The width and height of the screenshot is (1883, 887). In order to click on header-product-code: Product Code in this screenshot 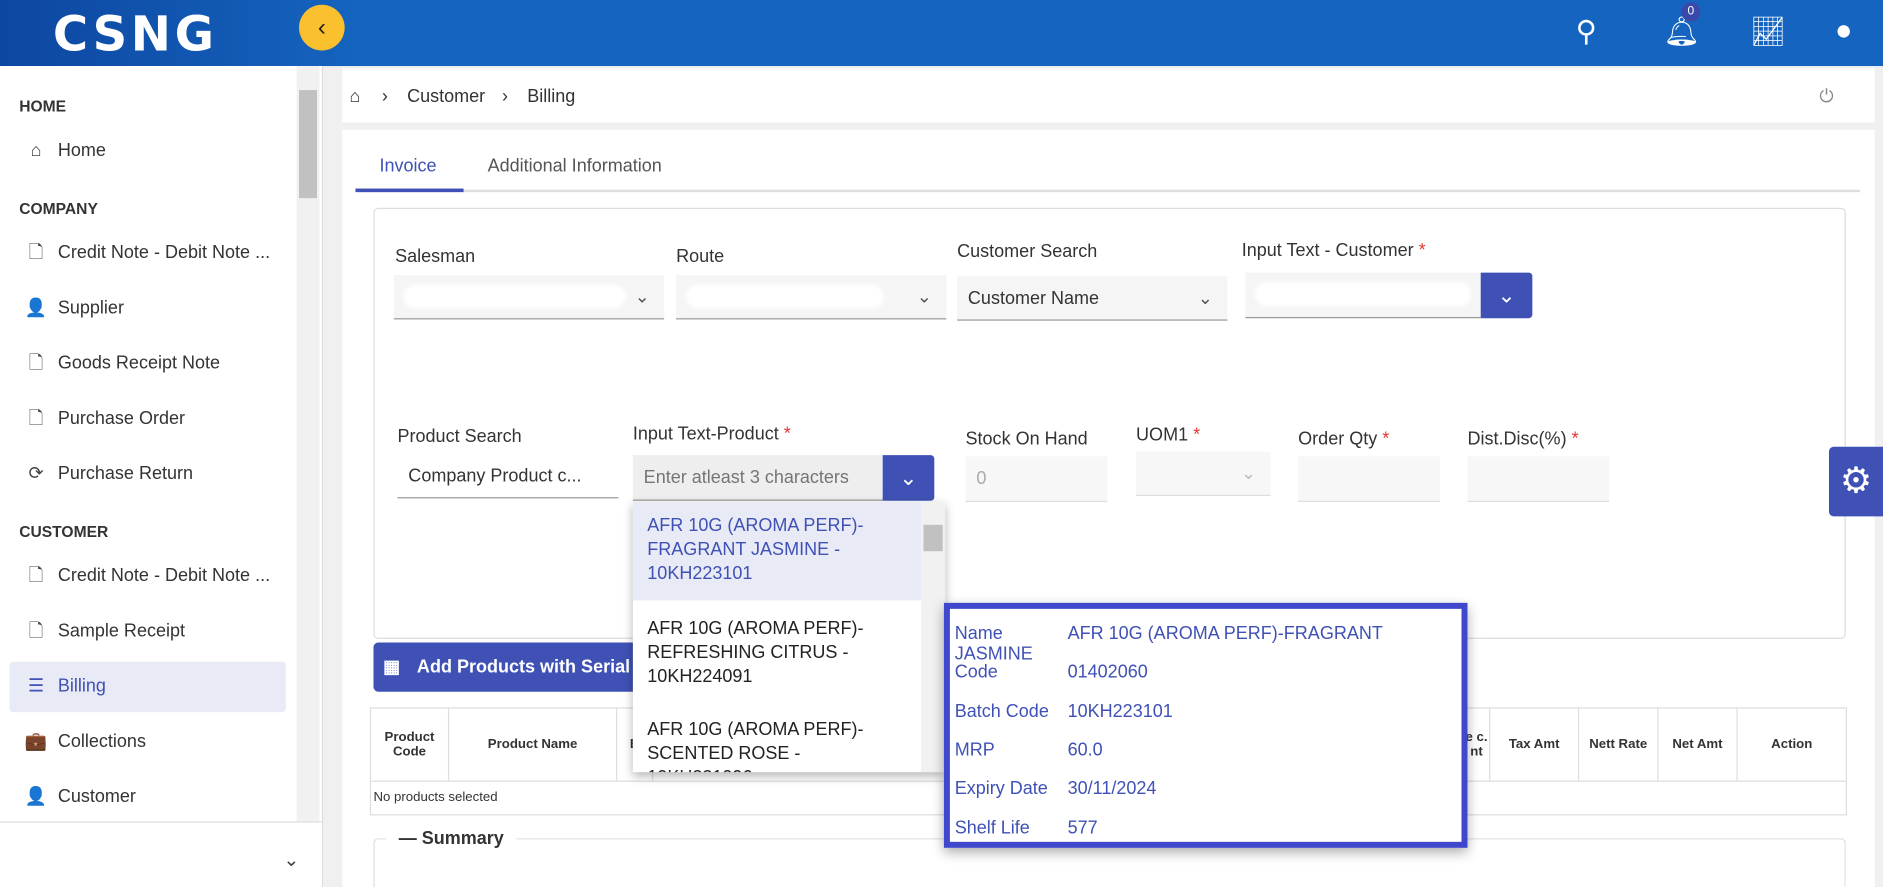, I will do `click(410, 744)`.